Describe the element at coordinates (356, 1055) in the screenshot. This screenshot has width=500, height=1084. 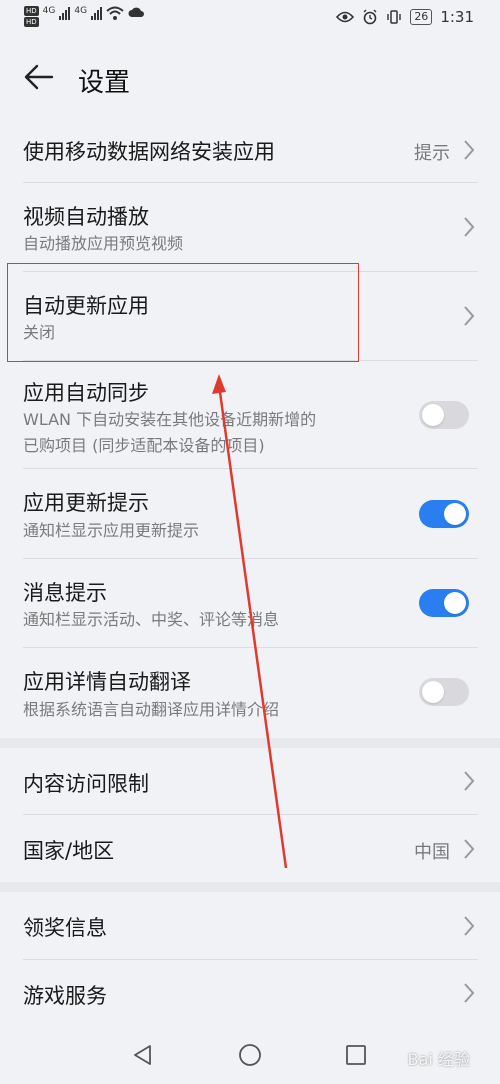
I see `nav-recent-icon` at that location.